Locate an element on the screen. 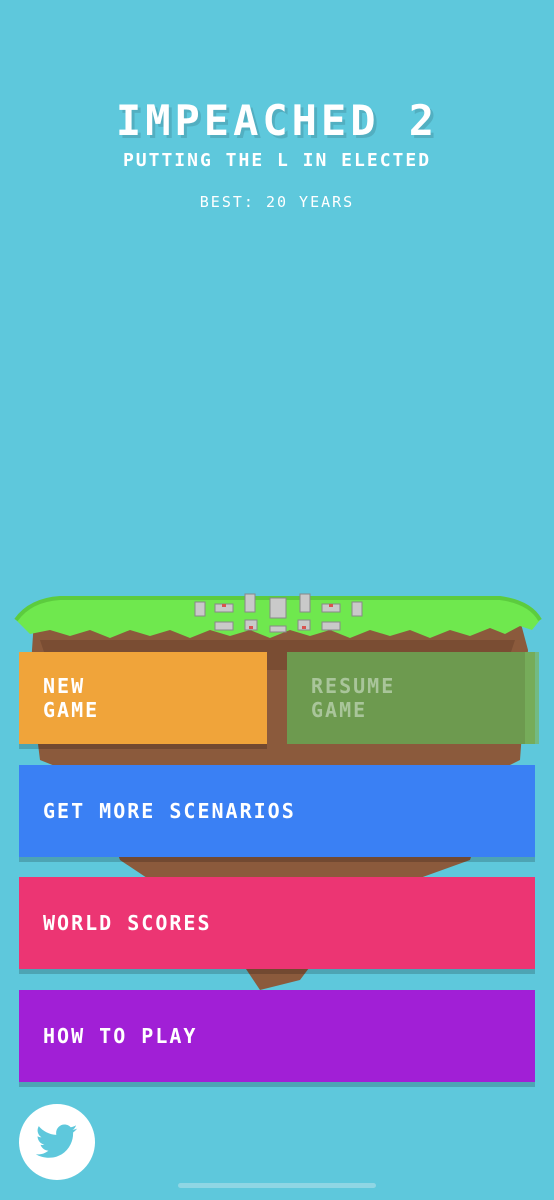 Image resolution: width=554 pixels, height=1200 pixels. twitter-button is located at coordinates (57, 1142).